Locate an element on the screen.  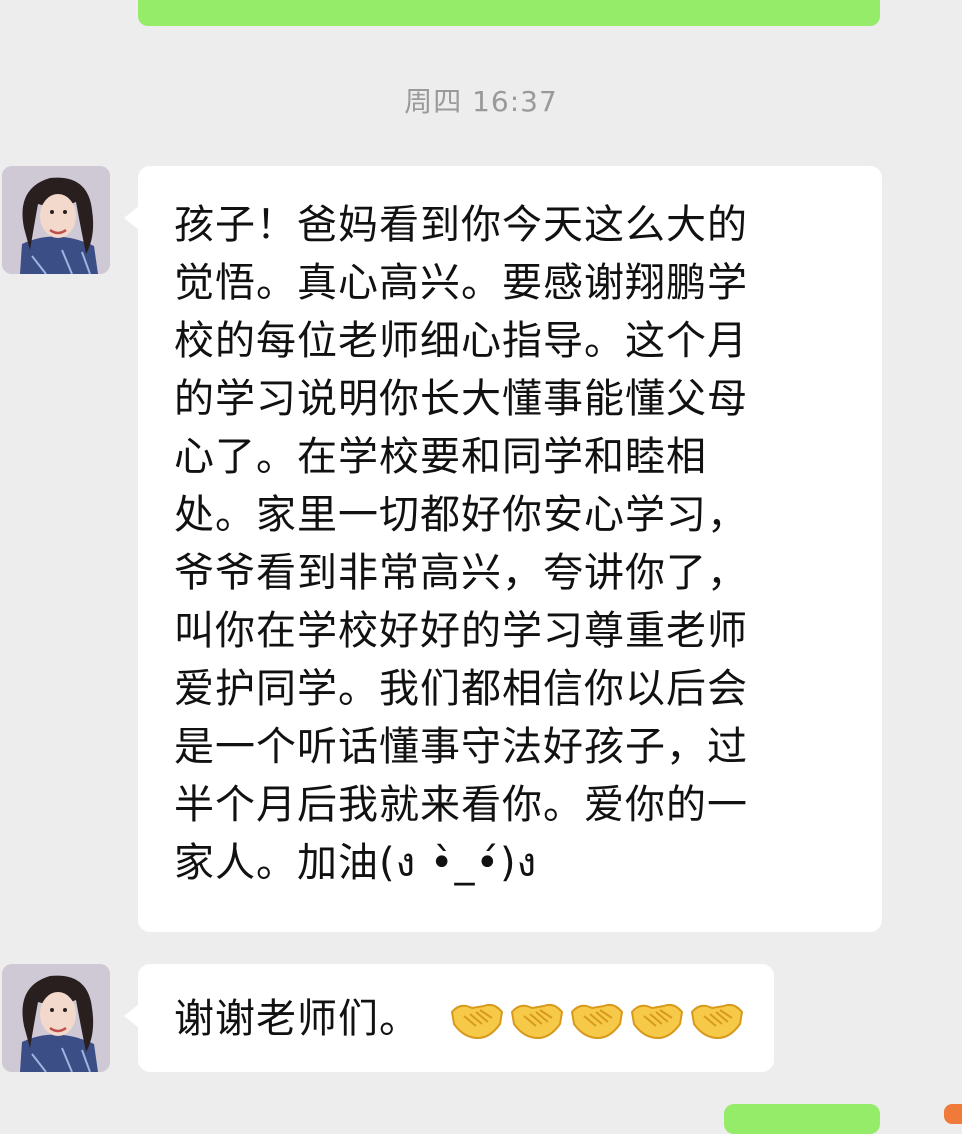
message-timestamp: 周四 16:37 is located at coordinates (481, 101).